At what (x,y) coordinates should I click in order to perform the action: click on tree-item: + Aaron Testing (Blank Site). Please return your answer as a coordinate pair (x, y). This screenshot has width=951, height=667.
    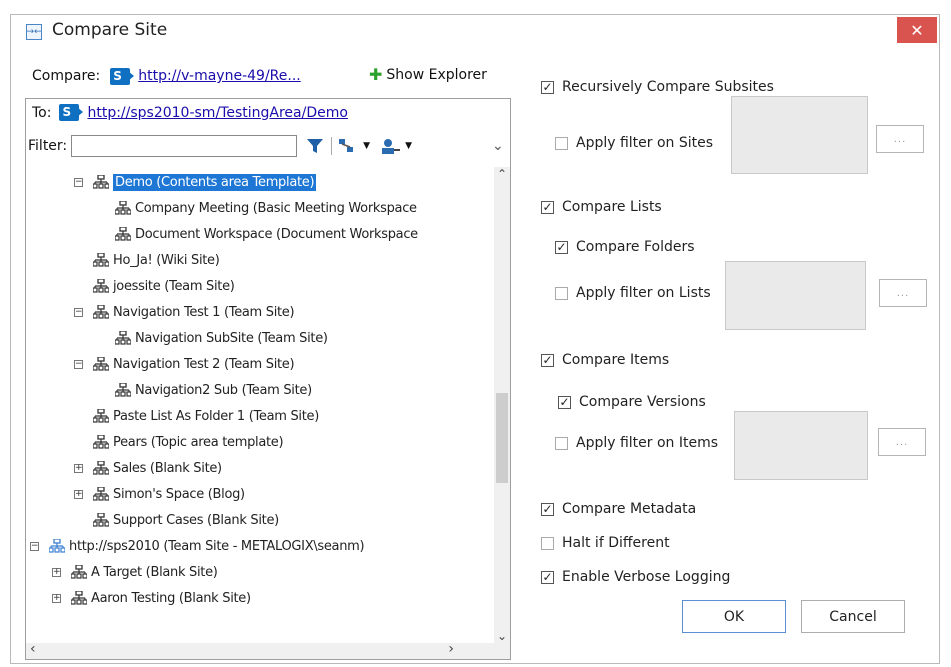
    Looking at the image, I should click on (151, 598).